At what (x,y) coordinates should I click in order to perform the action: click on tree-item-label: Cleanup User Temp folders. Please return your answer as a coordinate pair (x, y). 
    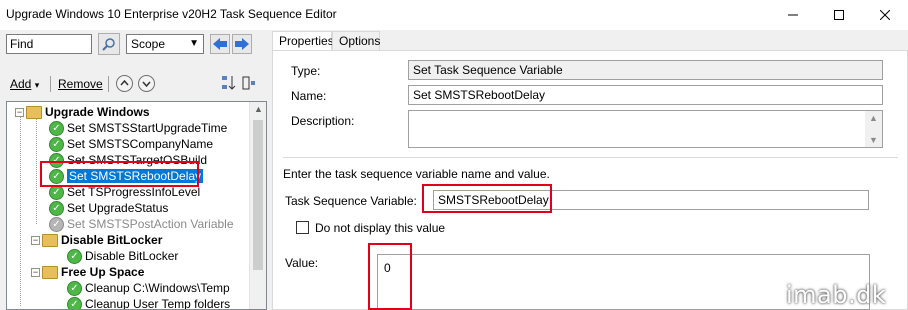
    Looking at the image, I should click on (158, 303).